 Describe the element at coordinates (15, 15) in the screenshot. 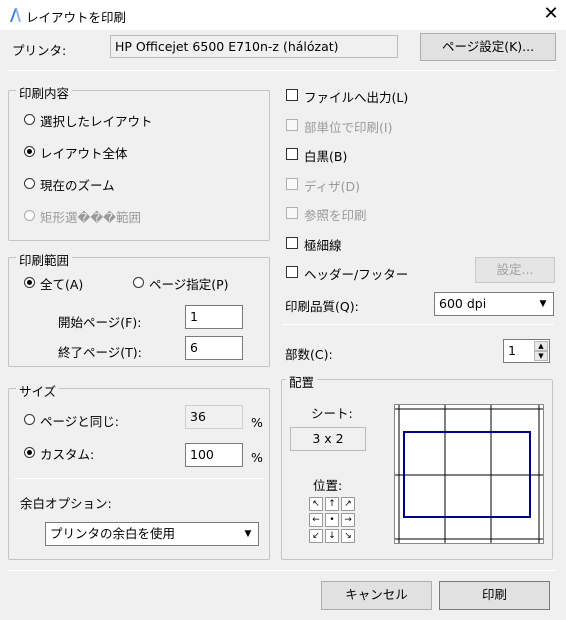

I see `app-logo-icon` at that location.